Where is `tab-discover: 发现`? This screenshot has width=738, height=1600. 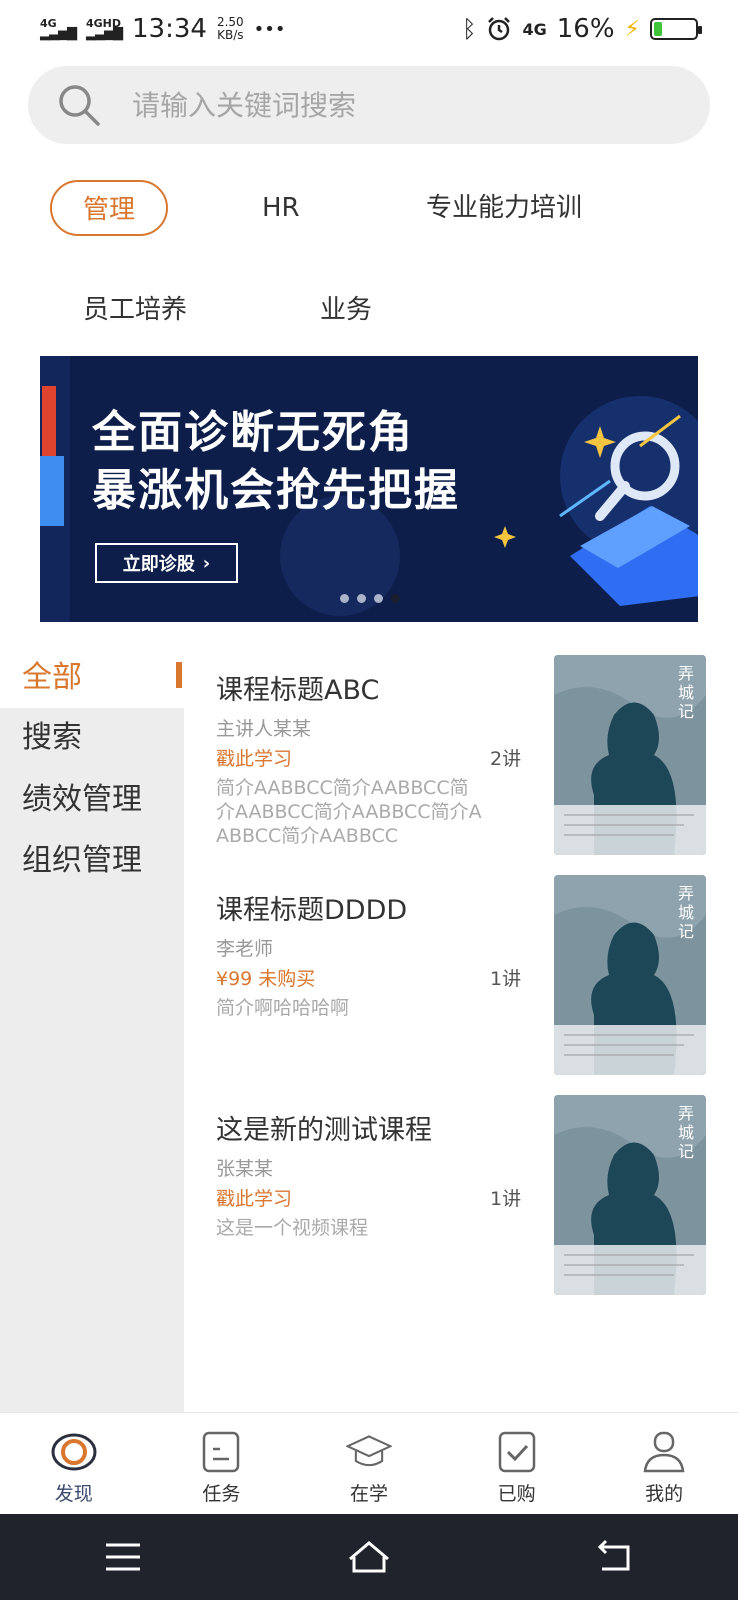
tab-discover: 发现 is located at coordinates (74, 1463).